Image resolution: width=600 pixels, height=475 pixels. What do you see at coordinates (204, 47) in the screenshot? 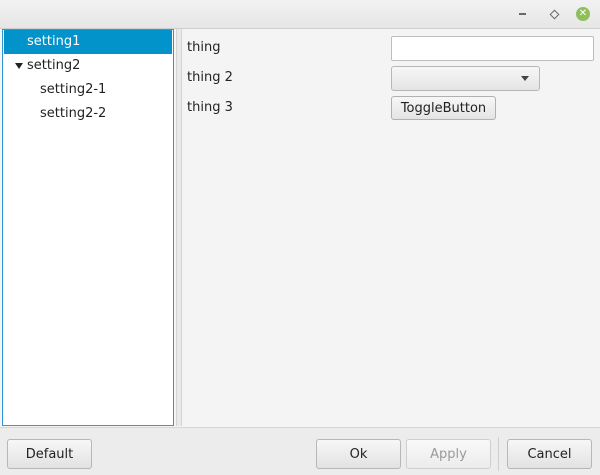
I see `thing-label: thing` at bounding box center [204, 47].